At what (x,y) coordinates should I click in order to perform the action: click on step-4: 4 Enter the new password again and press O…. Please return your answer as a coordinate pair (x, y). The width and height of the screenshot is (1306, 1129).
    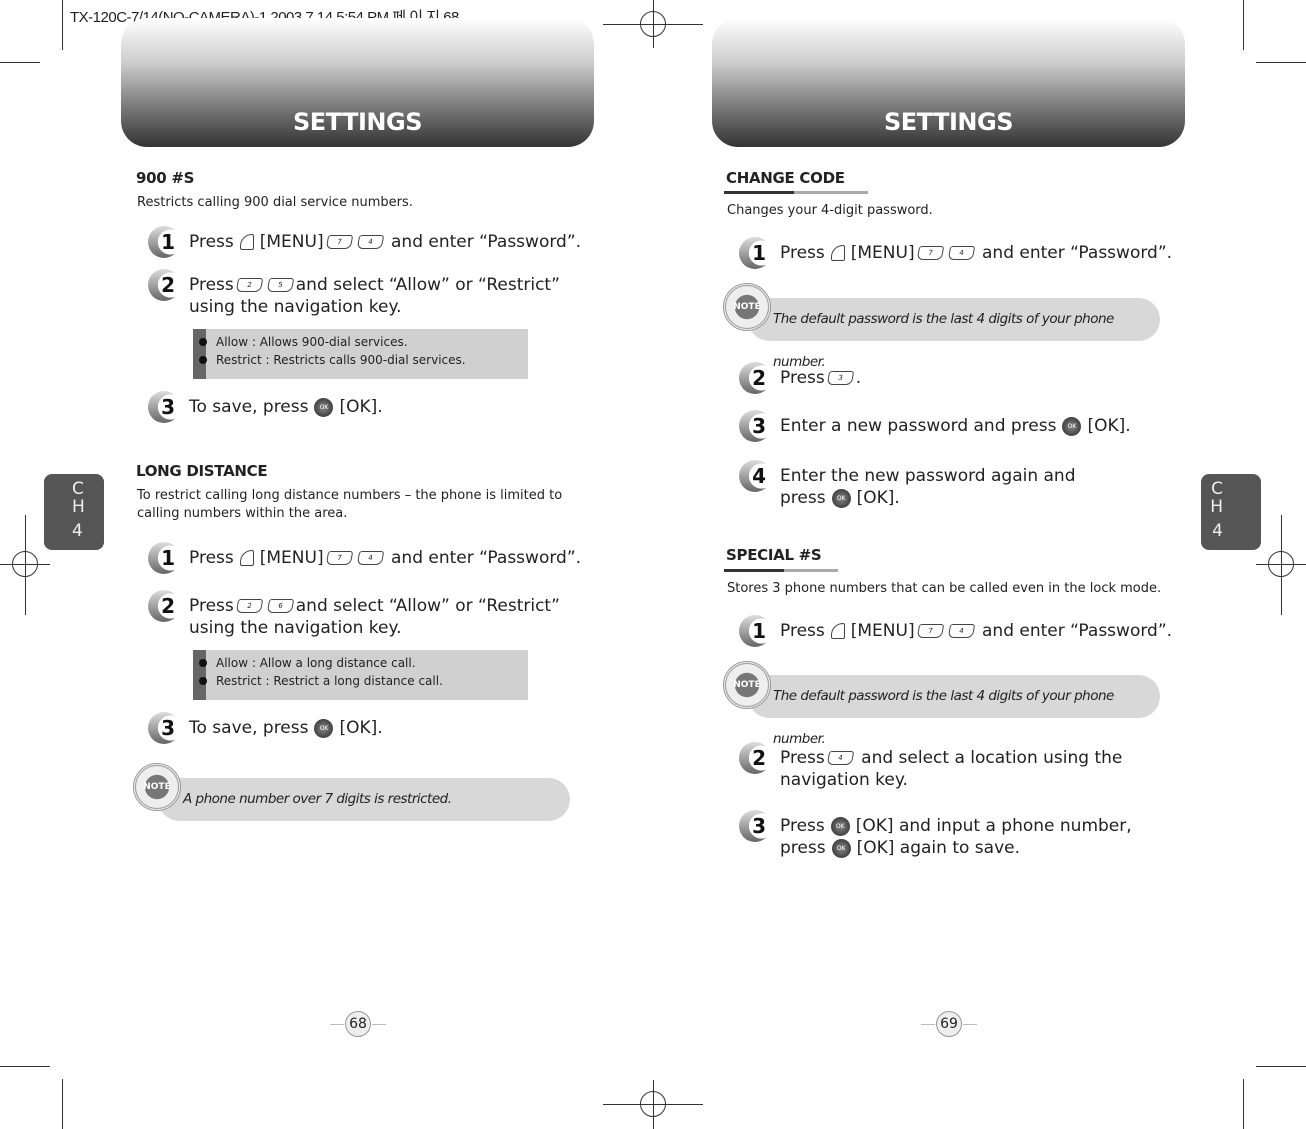
    Looking at the image, I should click on (907, 484).